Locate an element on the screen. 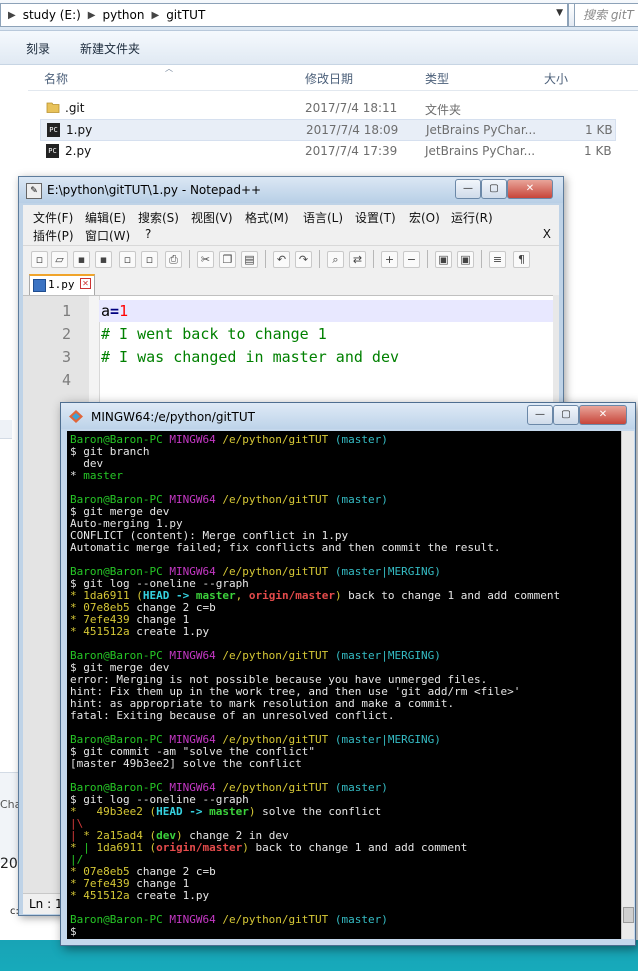 Image resolution: width=638 pixels, height=971 pixels. code-token-number: 1 is located at coordinates (124, 311).